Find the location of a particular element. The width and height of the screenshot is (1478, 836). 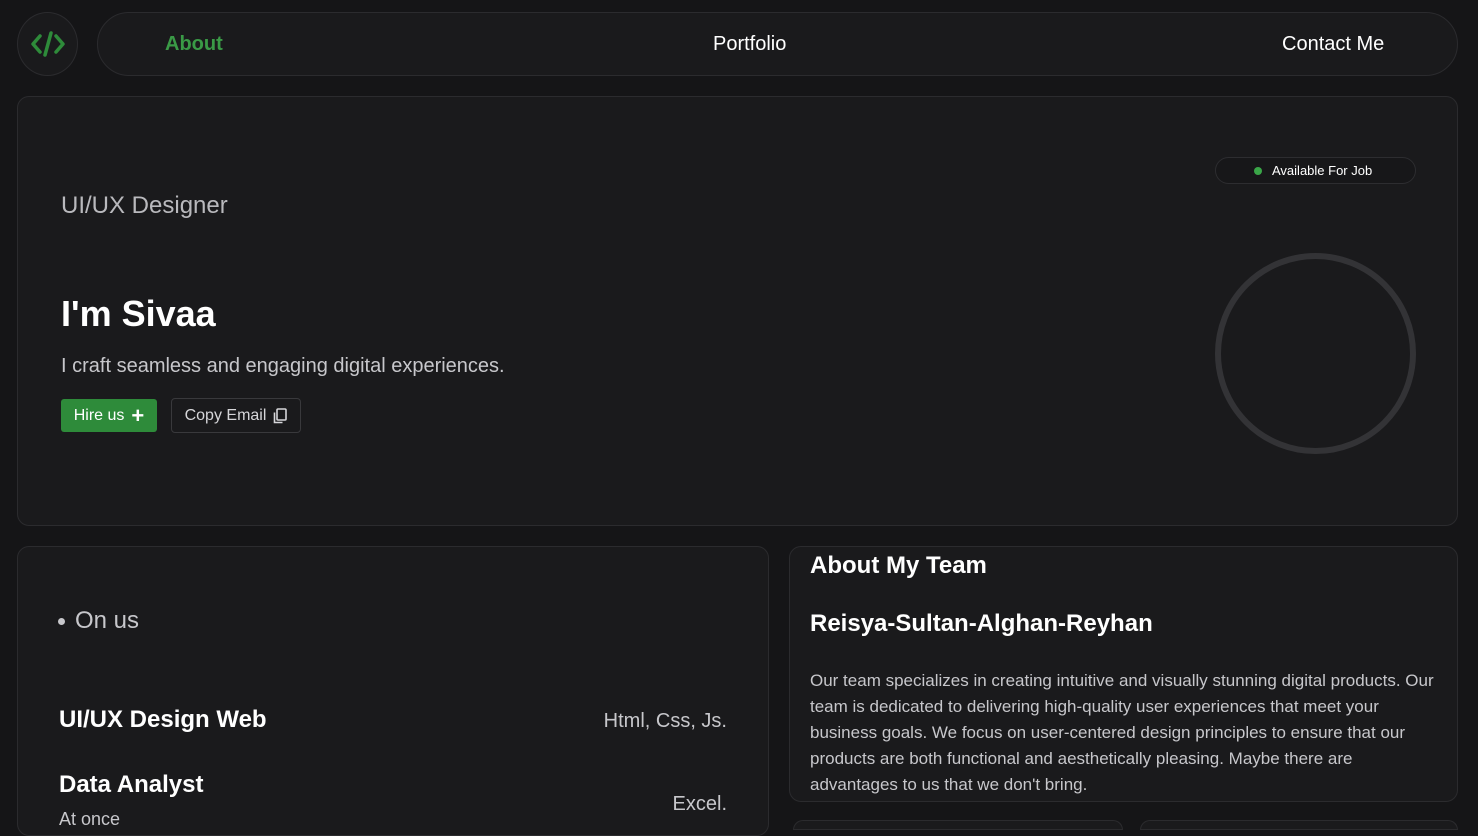

service-title: Data Analyst is located at coordinates (131, 784).